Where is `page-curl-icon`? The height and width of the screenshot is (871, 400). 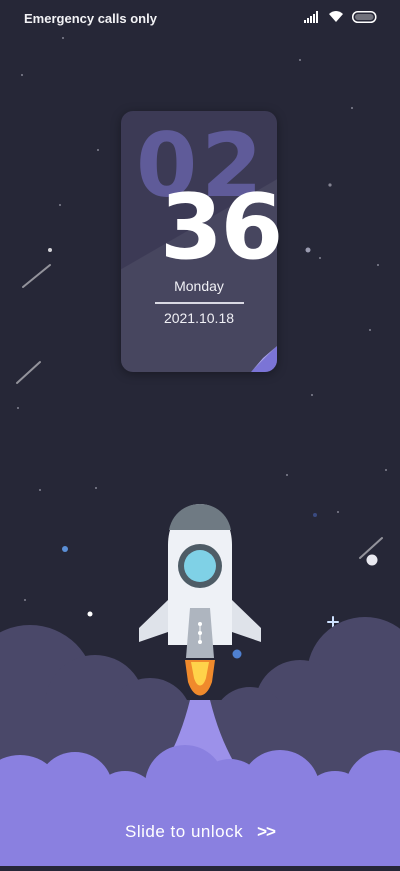
page-curl-icon is located at coordinates (264, 359).